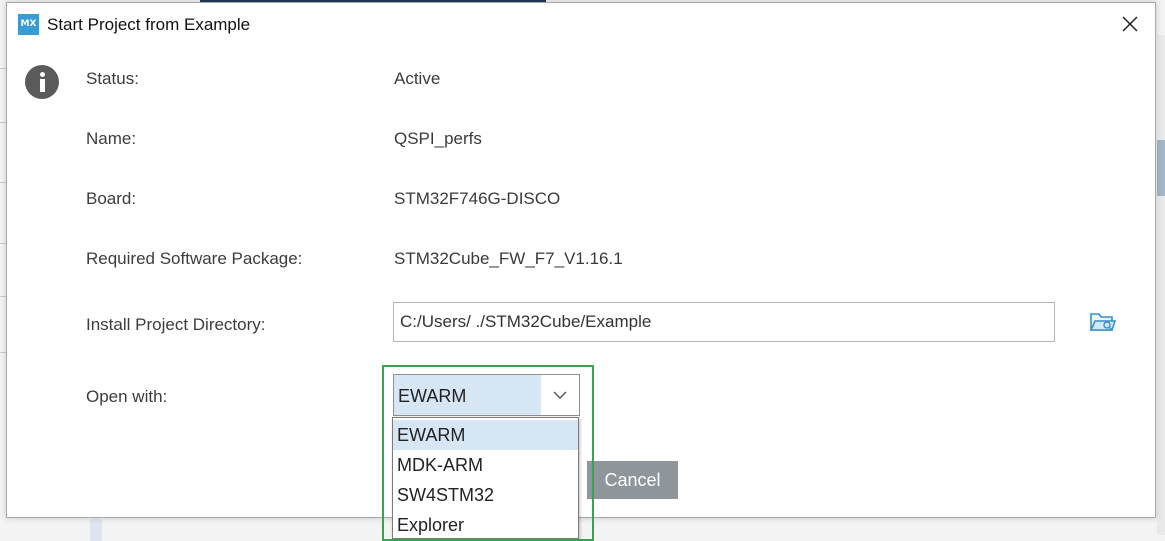 The image size is (1165, 541). I want to click on close-button, so click(1130, 24).